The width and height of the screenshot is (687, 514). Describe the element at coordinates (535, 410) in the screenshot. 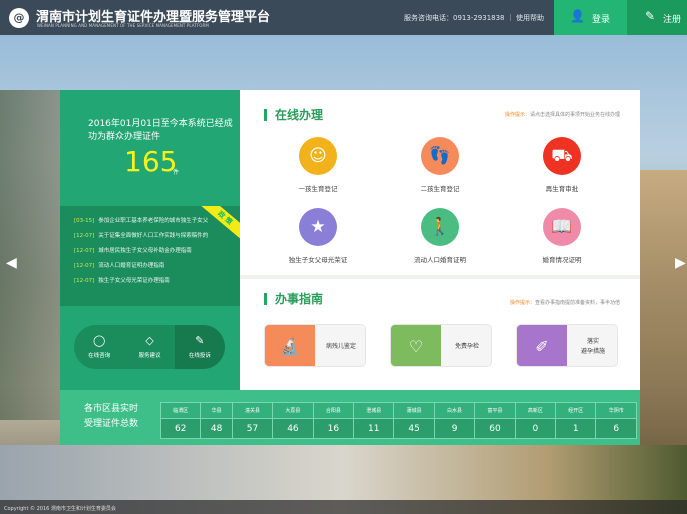

I see `district-name: 高新区` at that location.